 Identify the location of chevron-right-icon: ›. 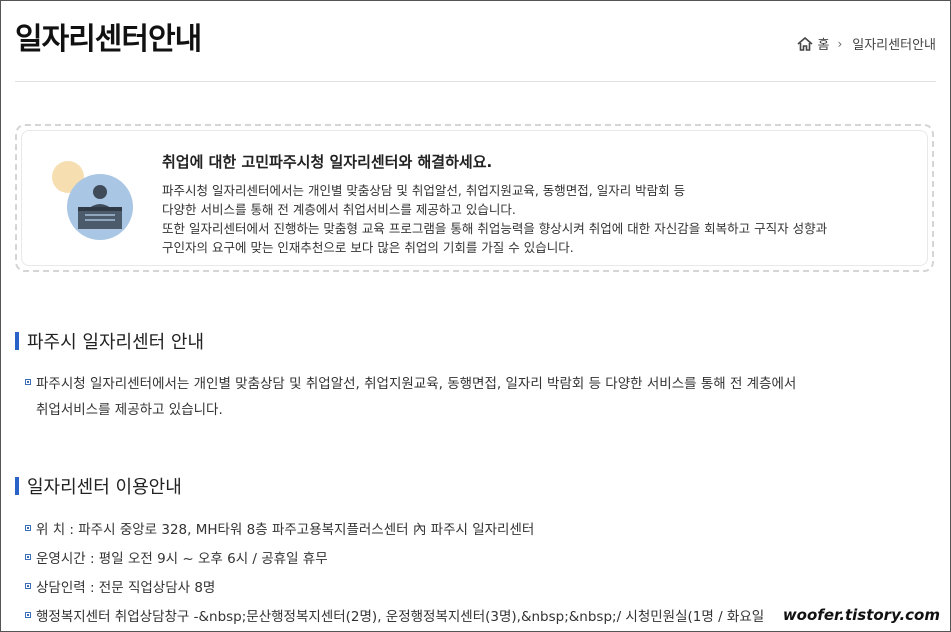
(840, 43).